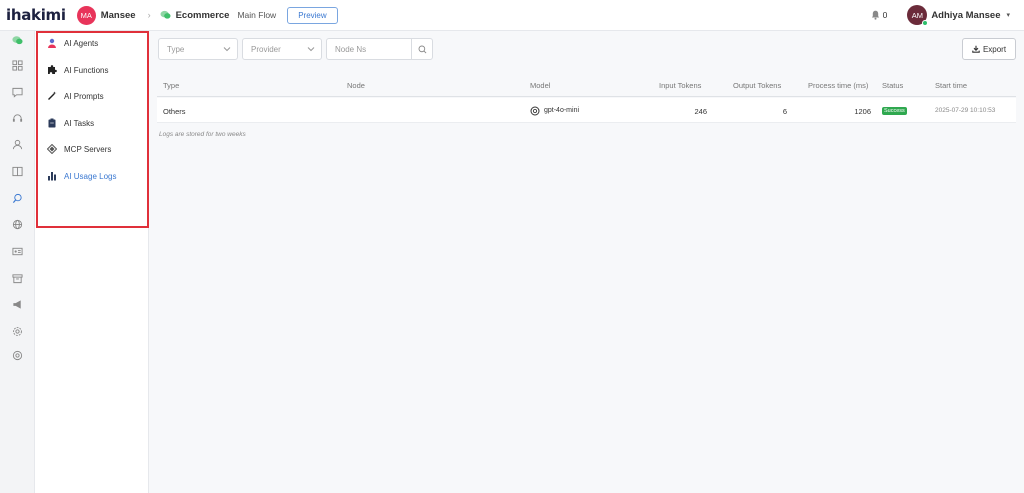  I want to click on type-filter-select: Type, so click(198, 49).